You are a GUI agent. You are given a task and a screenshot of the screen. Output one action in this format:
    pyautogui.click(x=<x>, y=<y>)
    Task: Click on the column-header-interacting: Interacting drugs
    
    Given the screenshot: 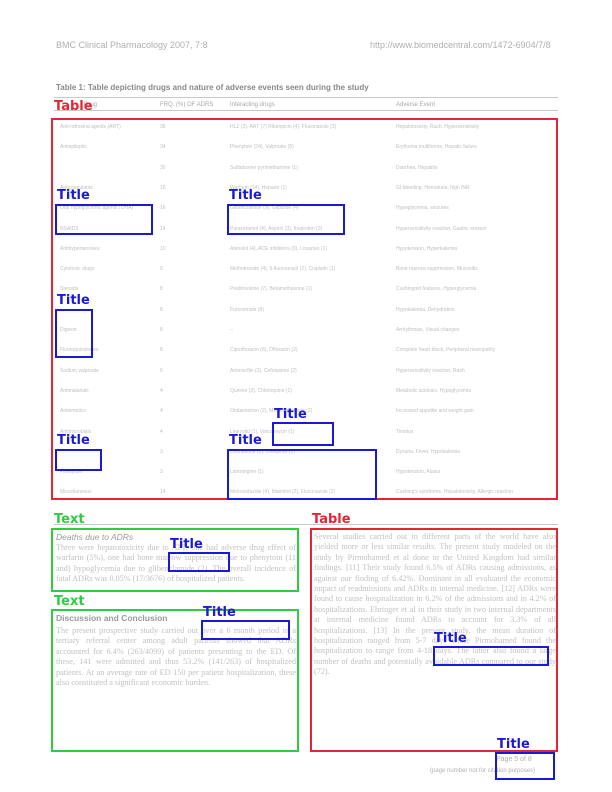 What is the action you would take?
    pyautogui.click(x=252, y=105)
    